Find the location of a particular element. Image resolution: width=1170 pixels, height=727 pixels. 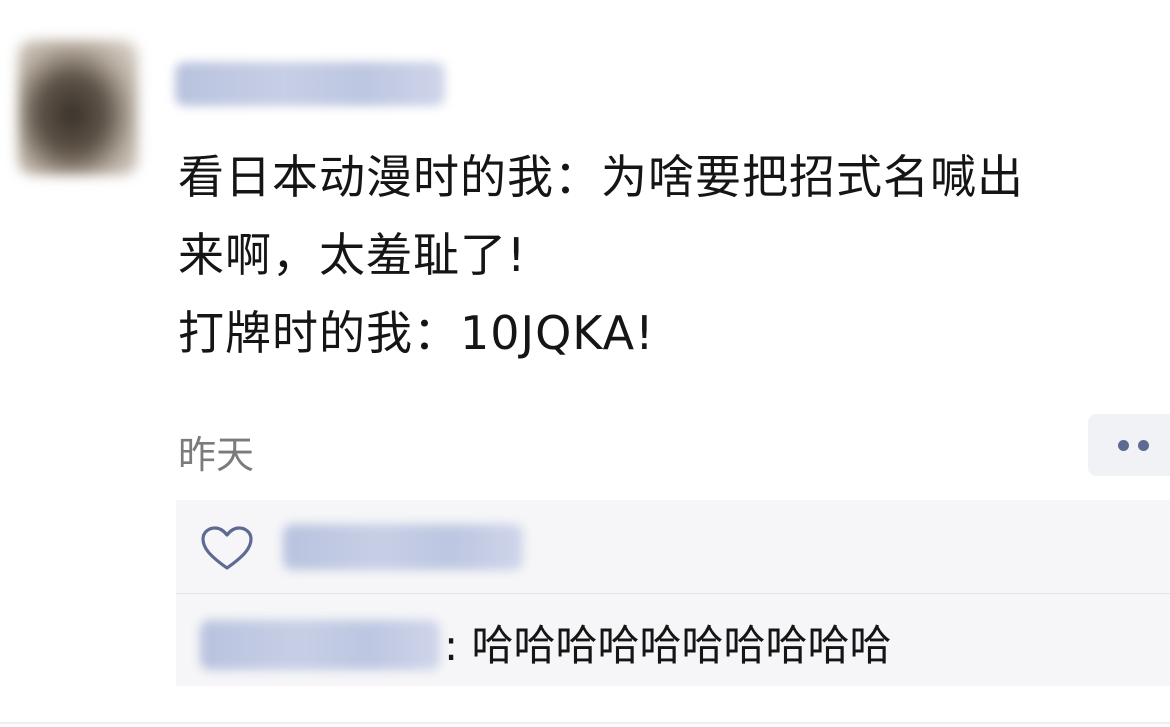

post-line: 来啊，太羞耻了! is located at coordinates (352, 255).